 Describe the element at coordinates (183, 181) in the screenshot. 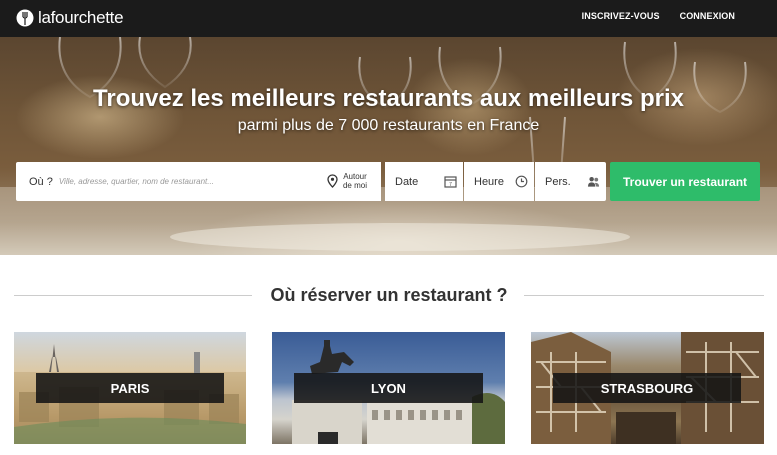

I see `where-input` at that location.